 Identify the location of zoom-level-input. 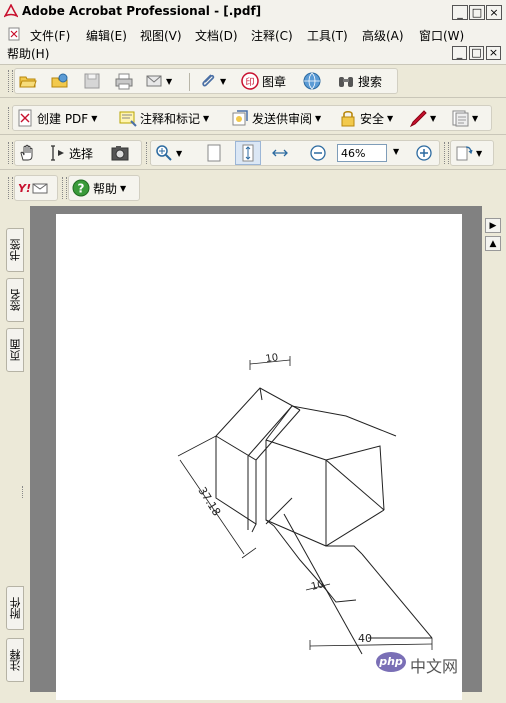
(362, 153).